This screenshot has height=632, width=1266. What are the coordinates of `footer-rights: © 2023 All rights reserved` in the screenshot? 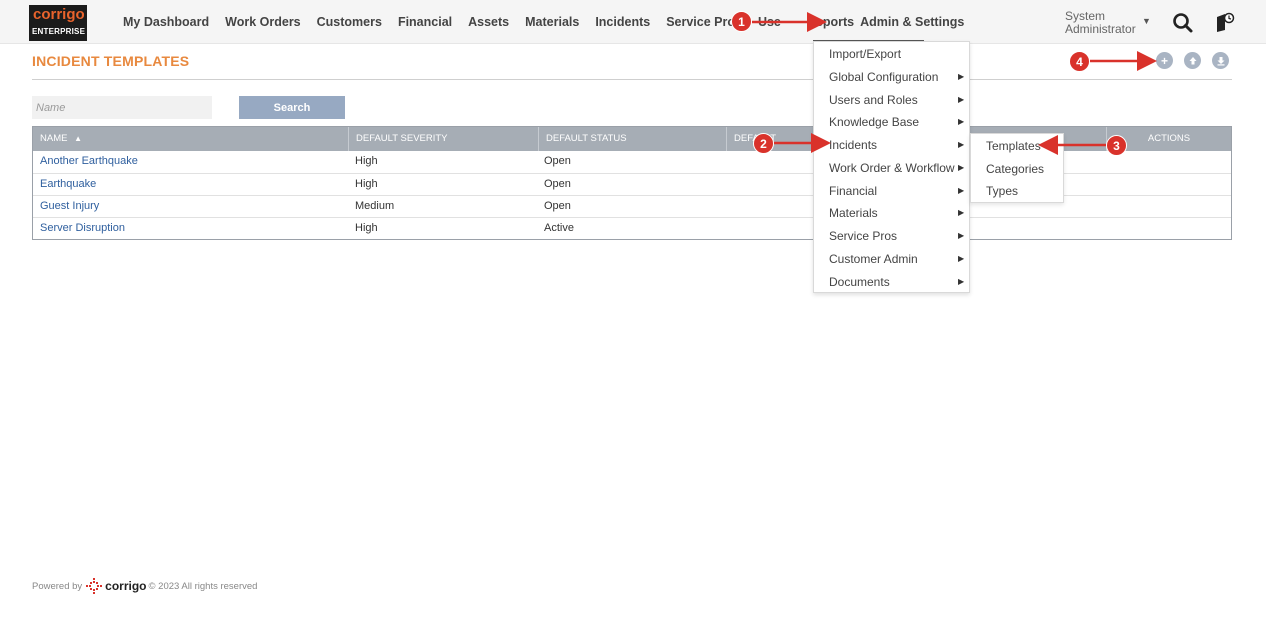 It's located at (203, 586).